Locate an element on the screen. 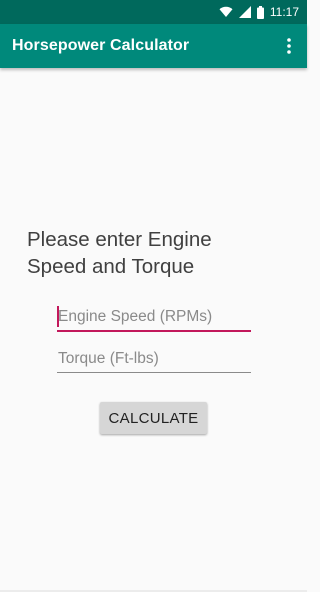 This screenshot has height=592, width=320. app-bar: Horsepower Calculator is located at coordinates (153, 46).